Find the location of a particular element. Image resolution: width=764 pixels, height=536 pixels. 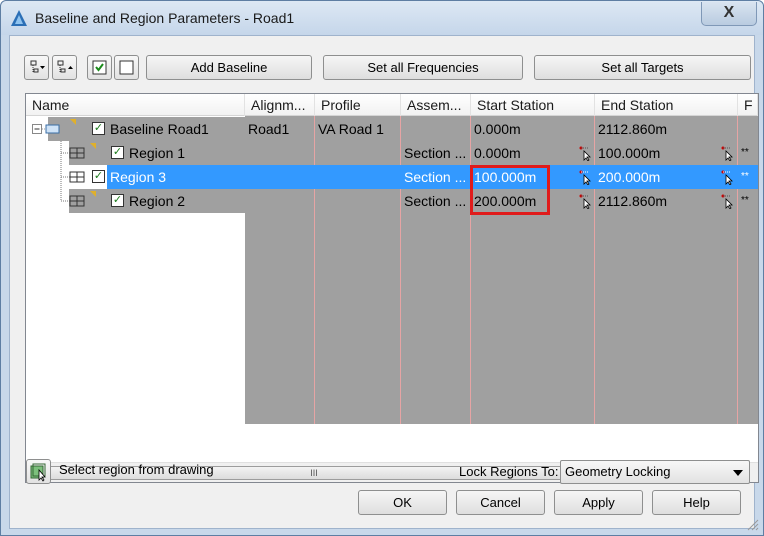

column-header-start-station: Start Station is located at coordinates (533, 105).